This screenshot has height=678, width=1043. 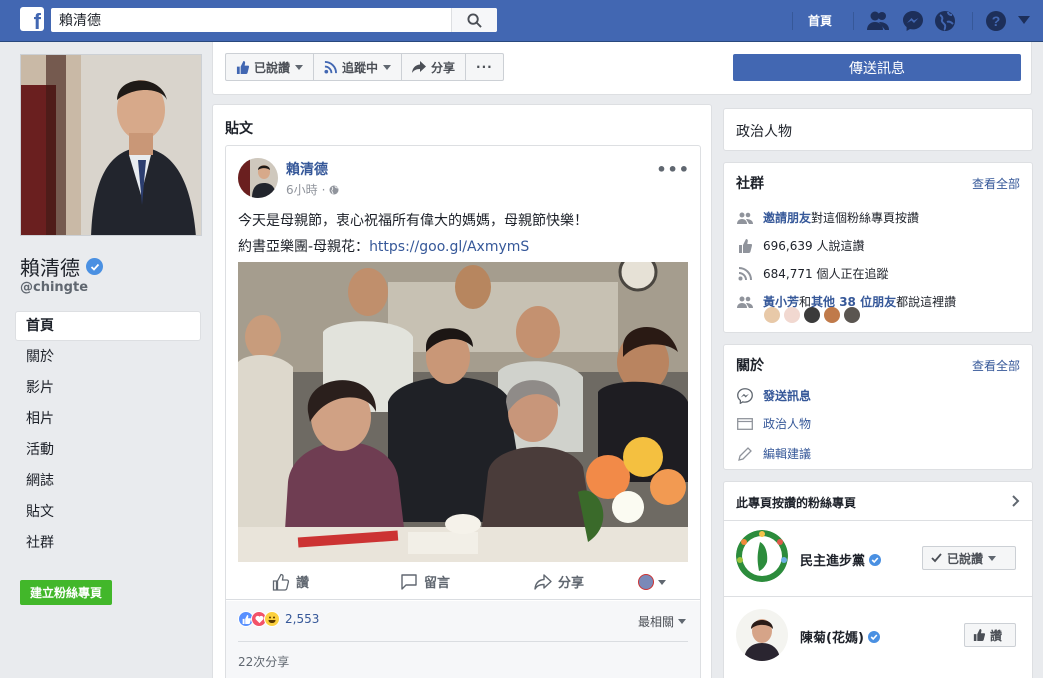 I want to click on total-follows-row: 684,771 個人正在追蹤, so click(x=812, y=273).